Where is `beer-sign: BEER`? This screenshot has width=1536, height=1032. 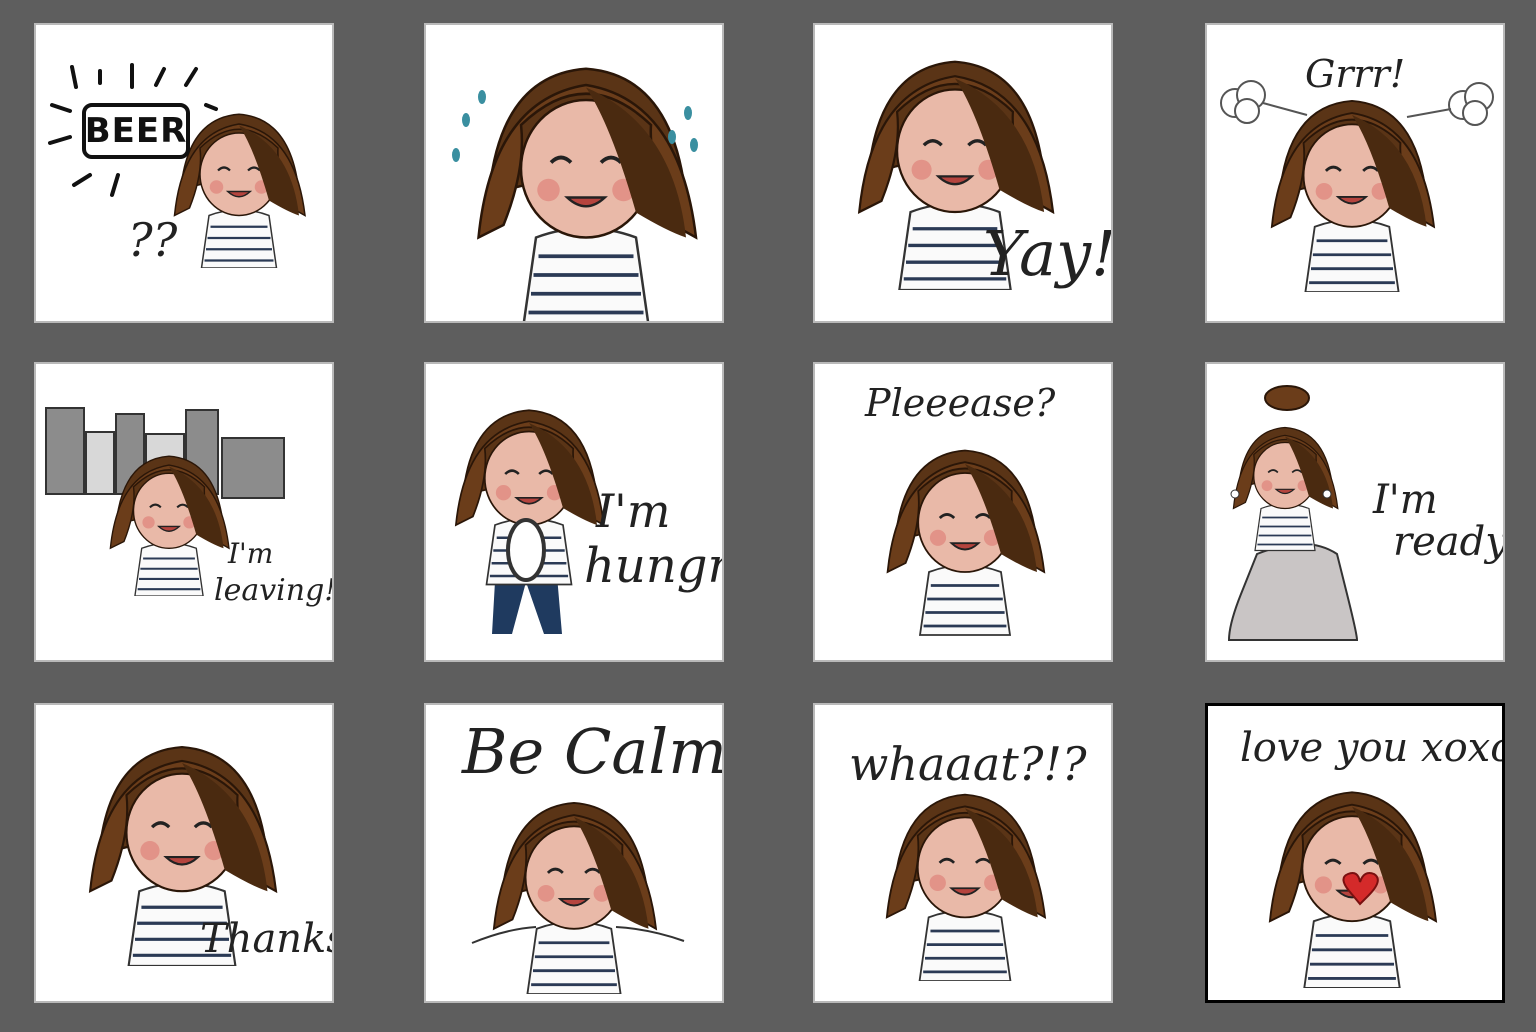
beer-sign: BEER is located at coordinates (136, 131).